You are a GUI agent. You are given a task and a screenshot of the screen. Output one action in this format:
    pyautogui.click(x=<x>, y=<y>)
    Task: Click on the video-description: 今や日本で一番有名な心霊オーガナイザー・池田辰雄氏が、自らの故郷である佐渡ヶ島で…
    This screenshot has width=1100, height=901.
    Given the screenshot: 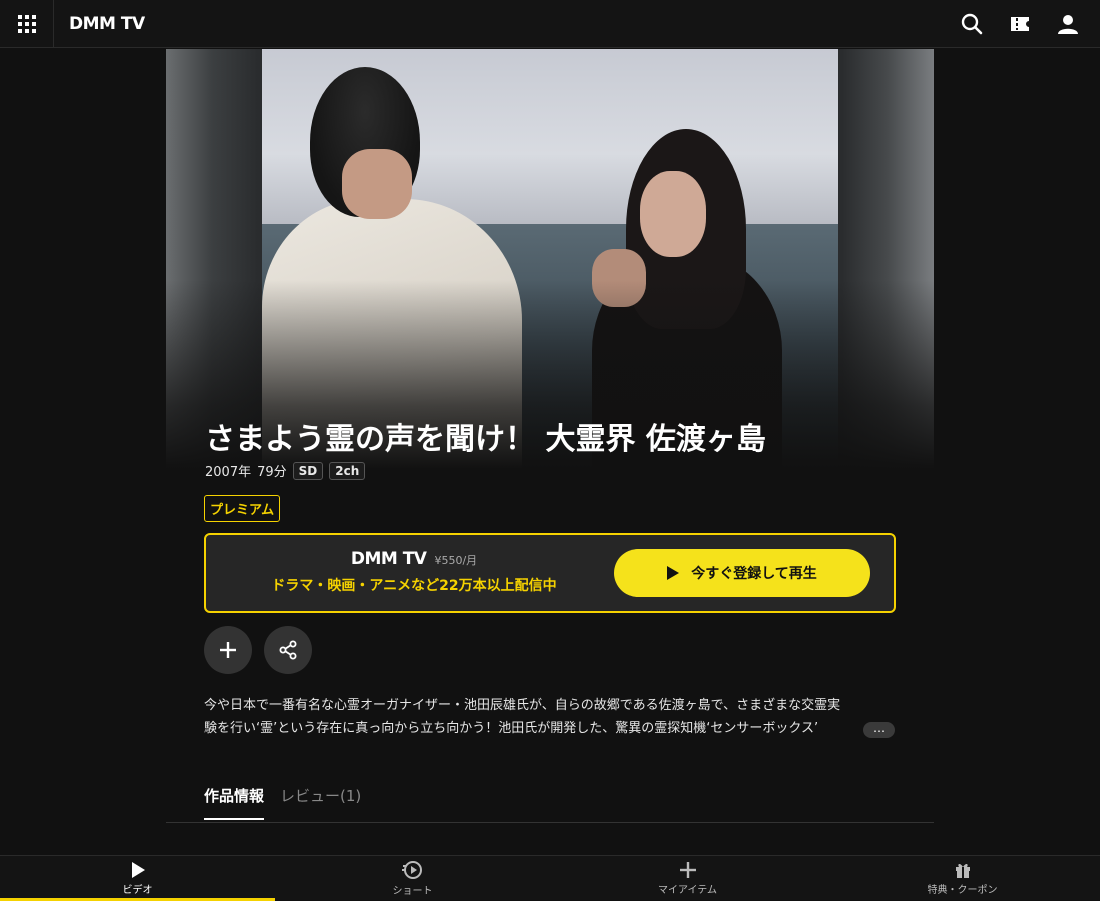 What is the action you would take?
    pyautogui.click(x=522, y=717)
    